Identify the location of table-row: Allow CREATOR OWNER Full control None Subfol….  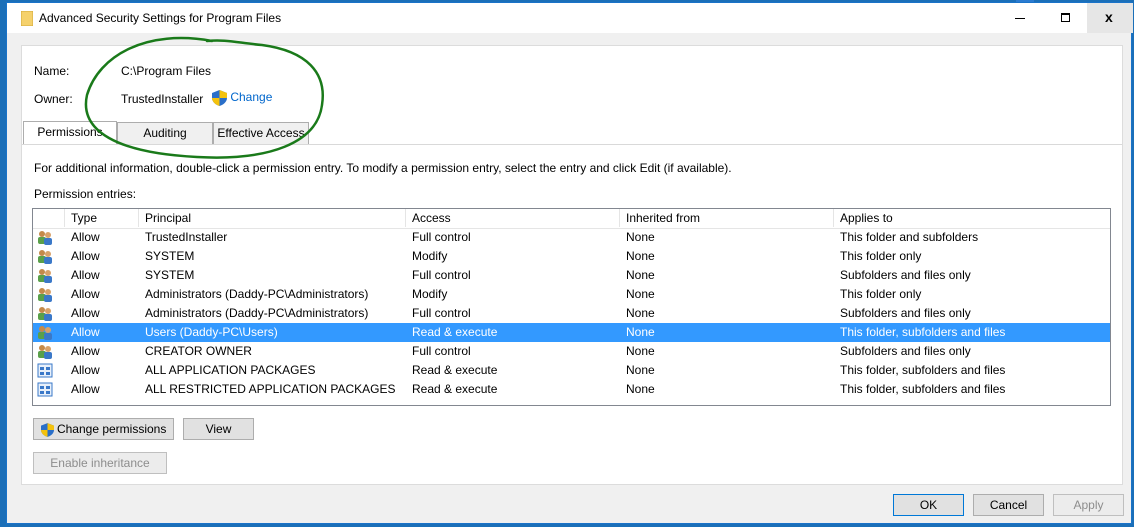
(571, 351).